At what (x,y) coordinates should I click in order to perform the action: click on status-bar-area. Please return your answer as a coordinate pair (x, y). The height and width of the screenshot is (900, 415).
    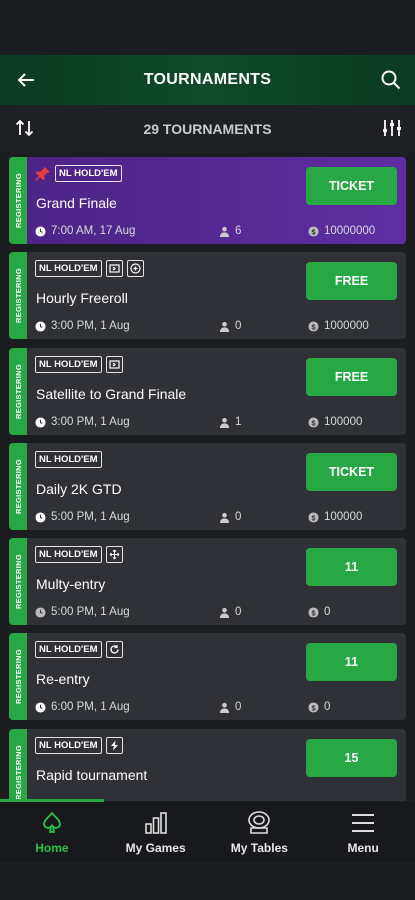
    Looking at the image, I should click on (207, 27).